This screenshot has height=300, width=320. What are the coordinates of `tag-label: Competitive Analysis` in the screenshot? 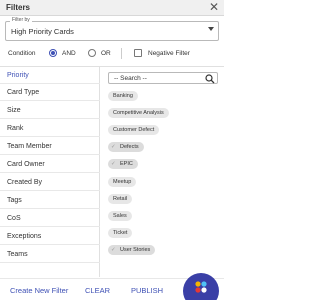 It's located at (138, 113).